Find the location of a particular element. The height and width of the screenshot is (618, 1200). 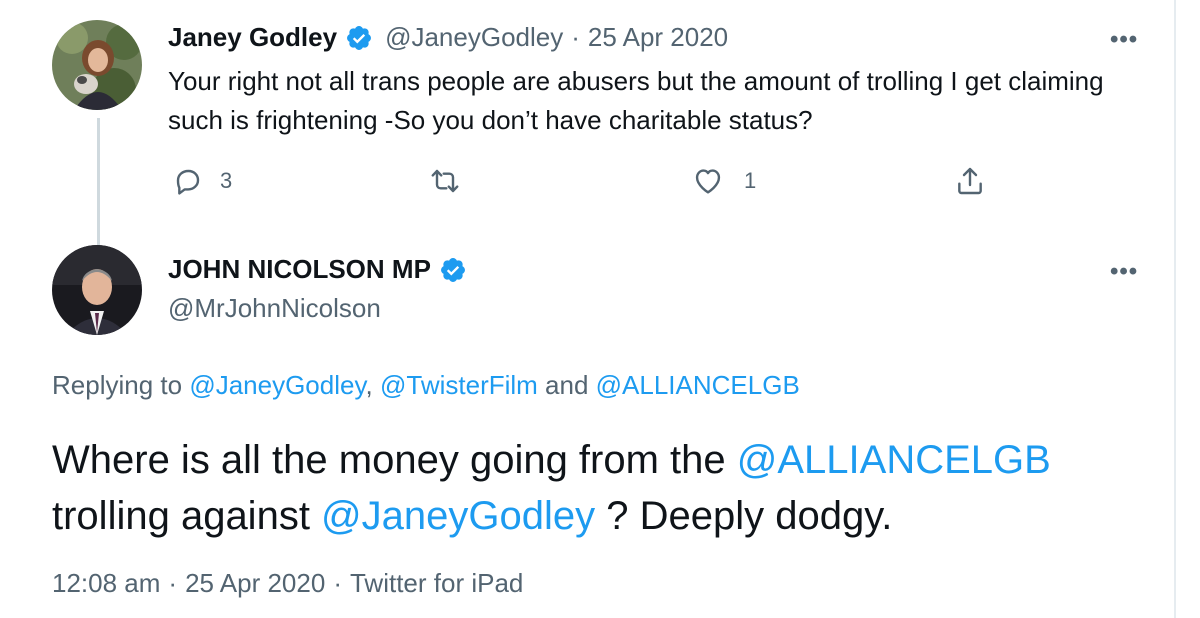

reply-button: 3 is located at coordinates (202, 181).